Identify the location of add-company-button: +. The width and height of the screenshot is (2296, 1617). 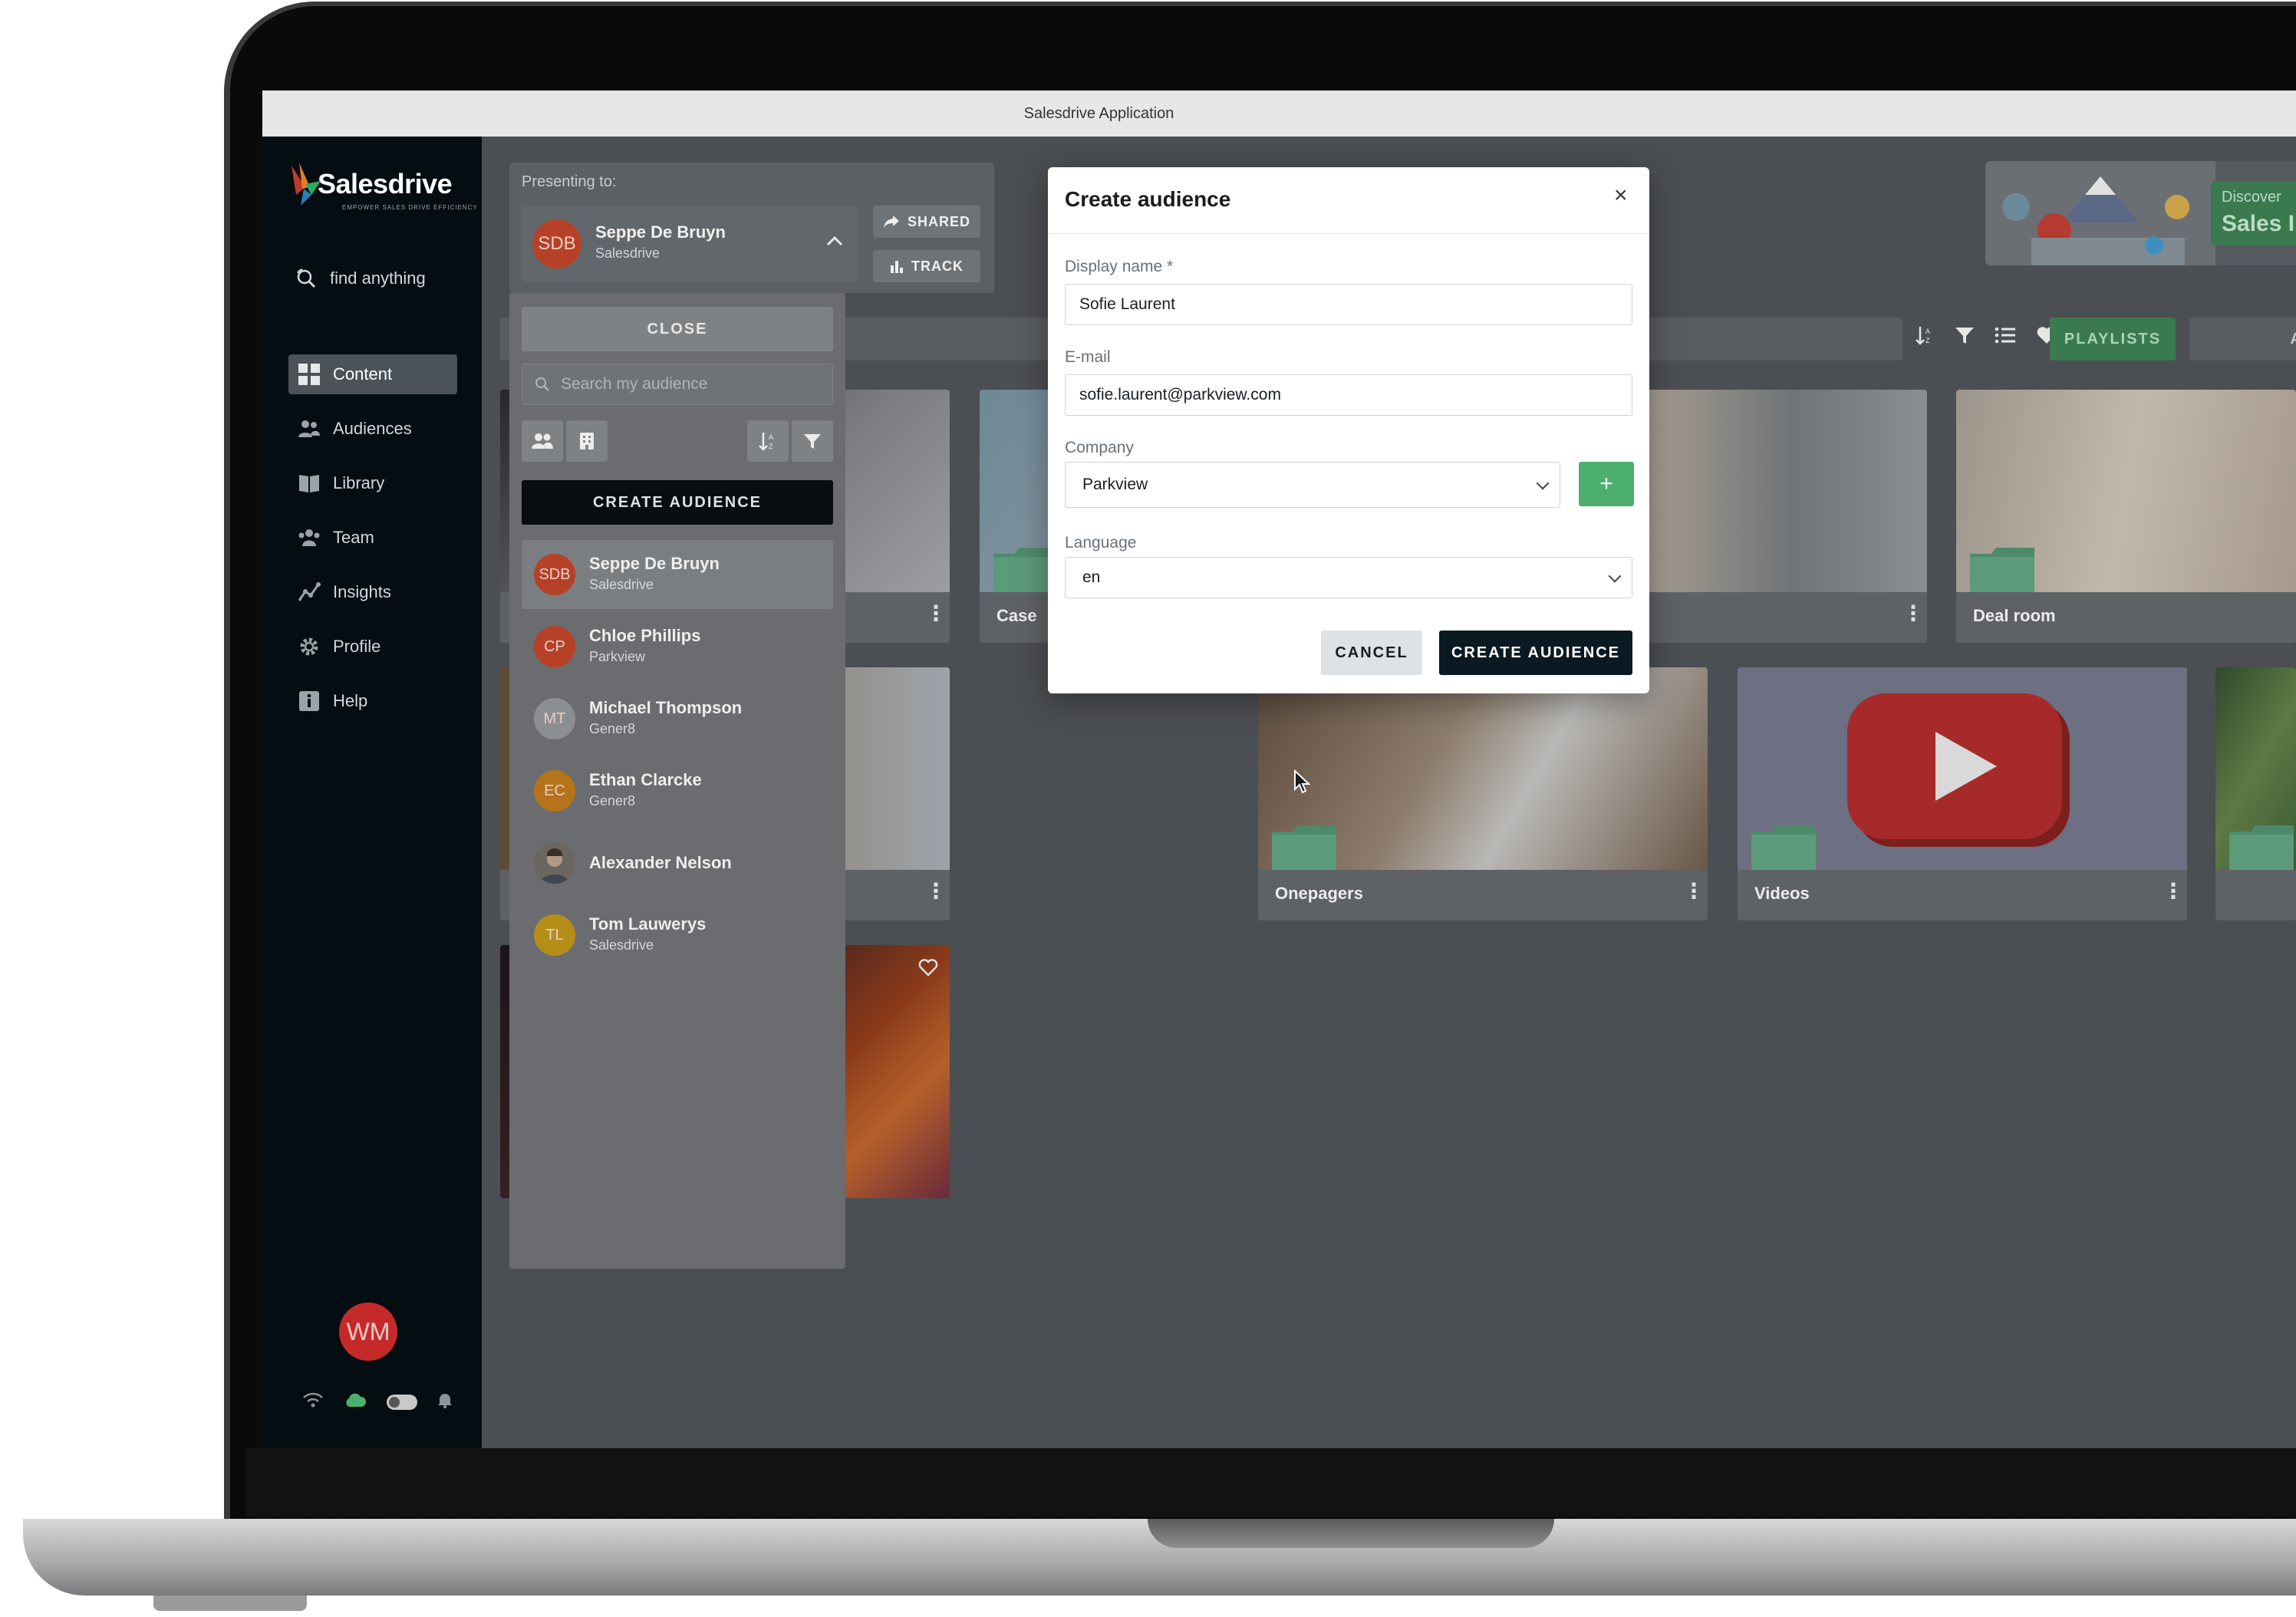
(1606, 484).